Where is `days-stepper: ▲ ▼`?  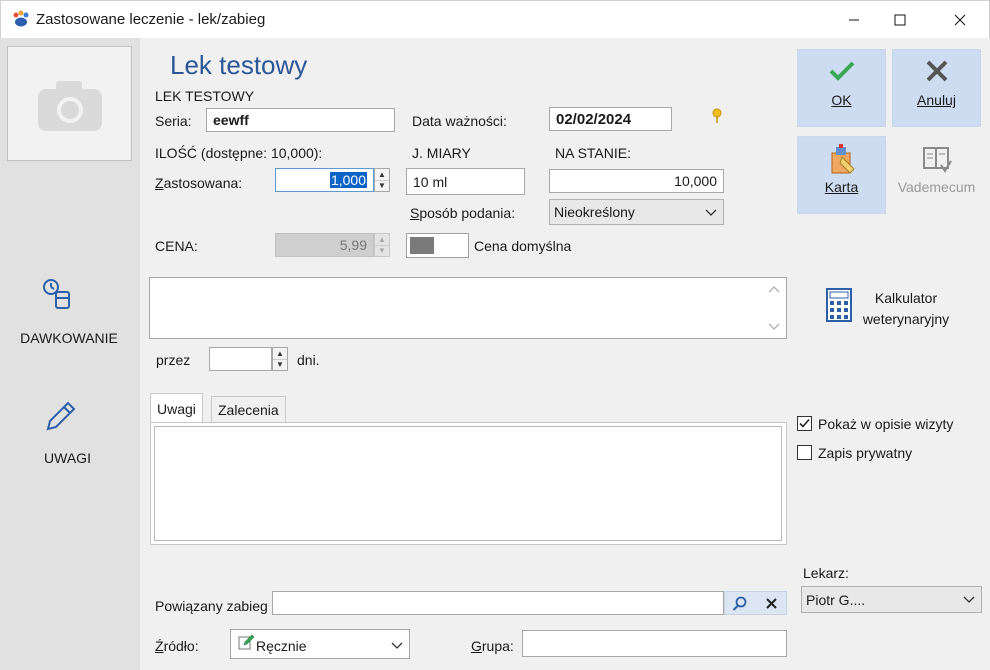 days-stepper: ▲ ▼ is located at coordinates (280, 359).